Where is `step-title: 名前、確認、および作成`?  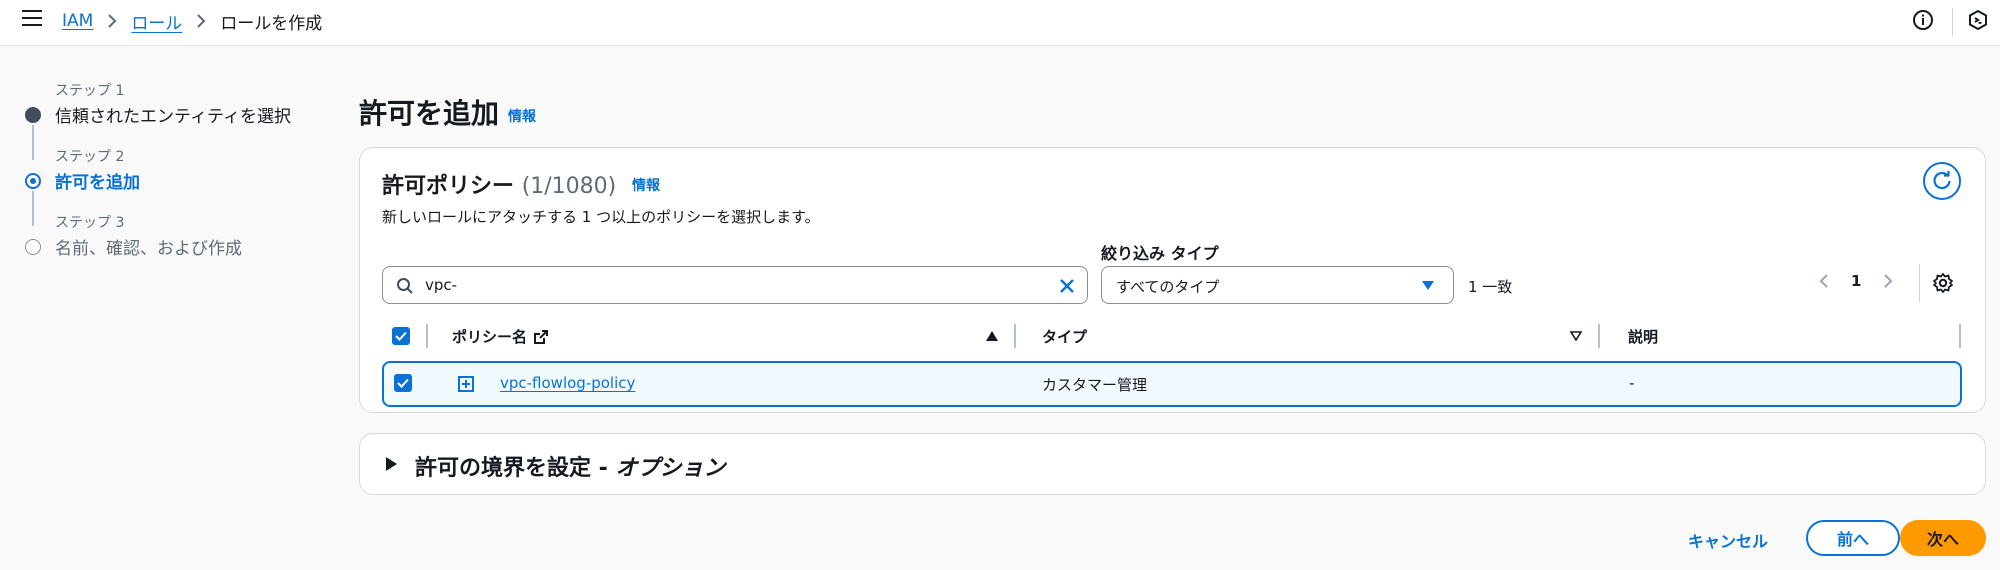 step-title: 名前、確認、および作成 is located at coordinates (148, 249).